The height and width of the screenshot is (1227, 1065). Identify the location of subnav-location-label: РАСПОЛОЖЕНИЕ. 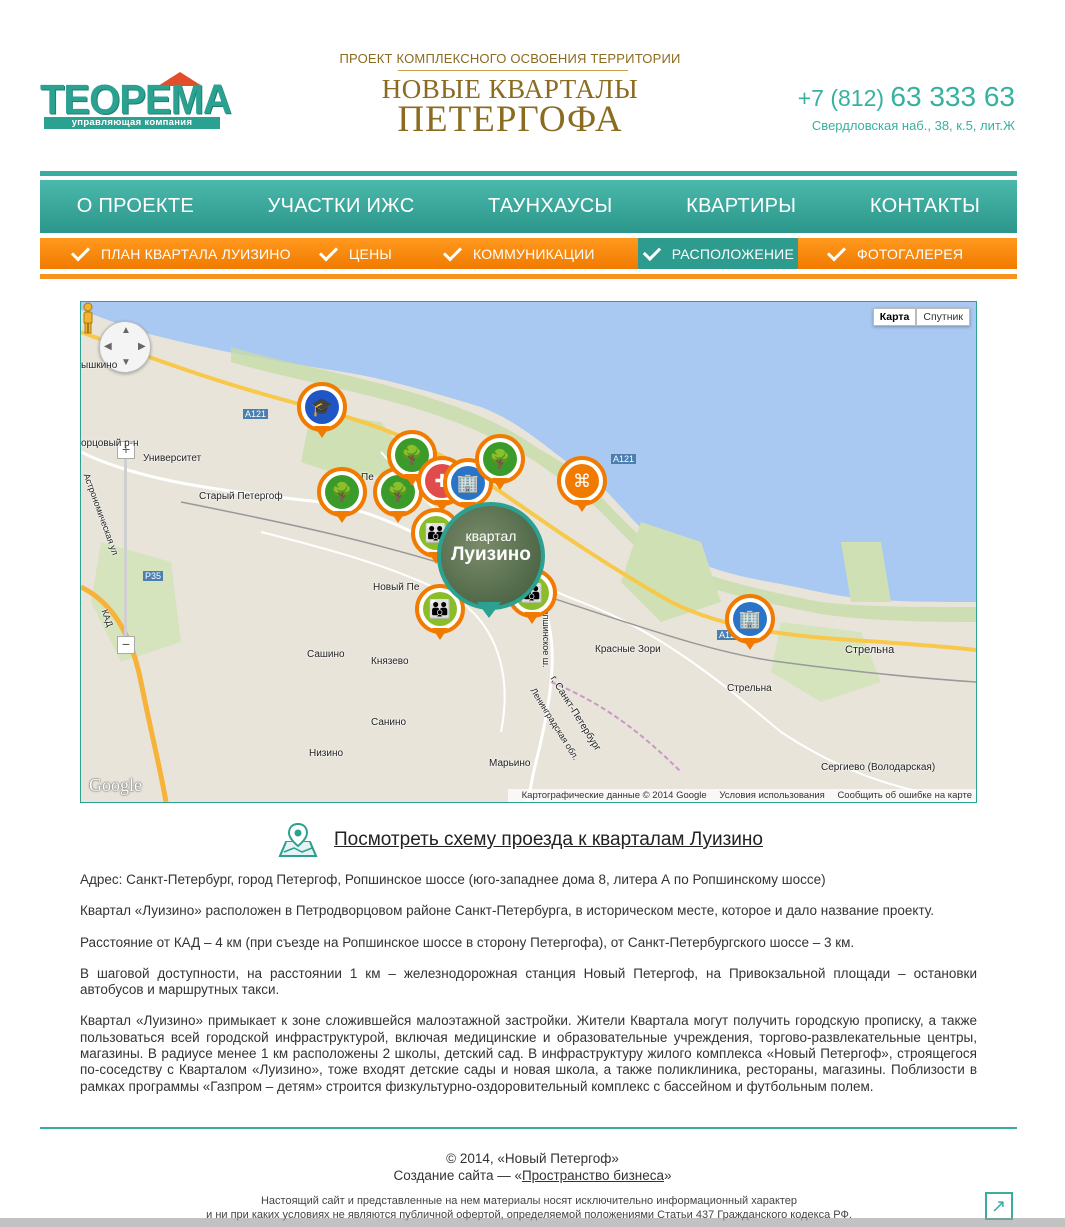
(732, 253).